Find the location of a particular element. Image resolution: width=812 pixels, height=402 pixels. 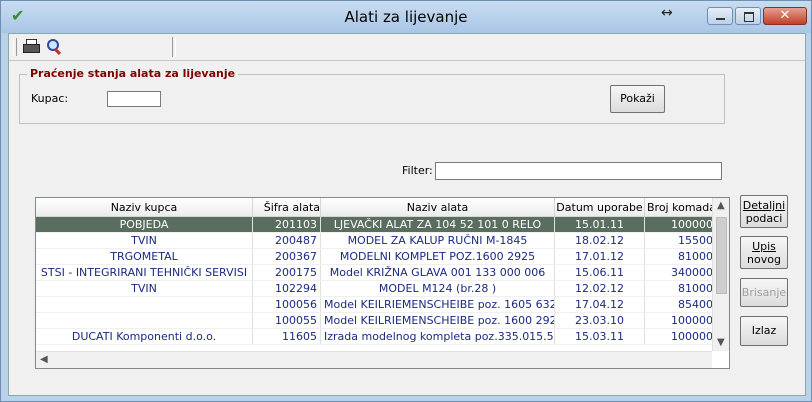

cell-datum: 18.02.12 is located at coordinates (599, 240).